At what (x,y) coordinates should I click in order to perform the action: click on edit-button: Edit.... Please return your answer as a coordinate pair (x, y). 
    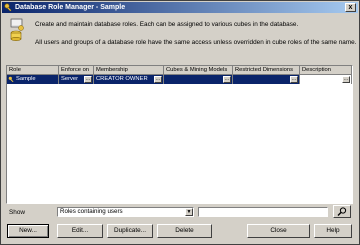
    Looking at the image, I should click on (80, 231).